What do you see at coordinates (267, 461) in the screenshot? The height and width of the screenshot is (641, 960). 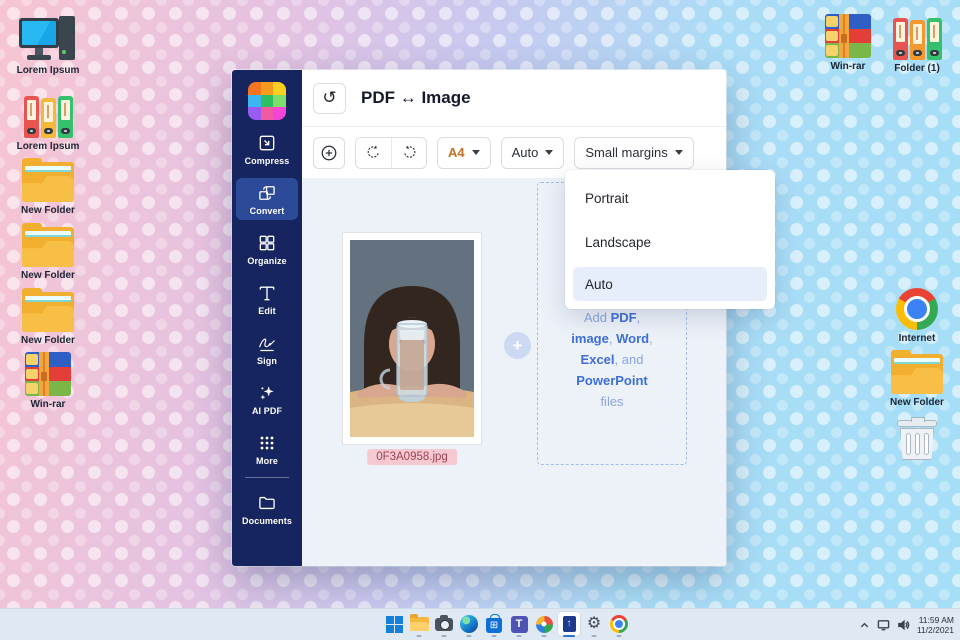 I see `sidebar-item-label: More` at bounding box center [267, 461].